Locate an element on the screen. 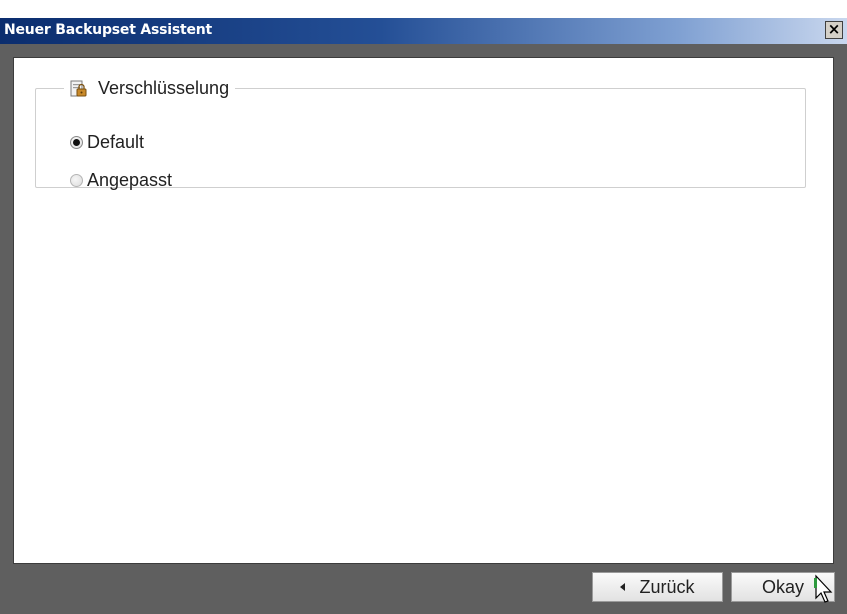 The image size is (847, 614). close-icon: × is located at coordinates (834, 29).